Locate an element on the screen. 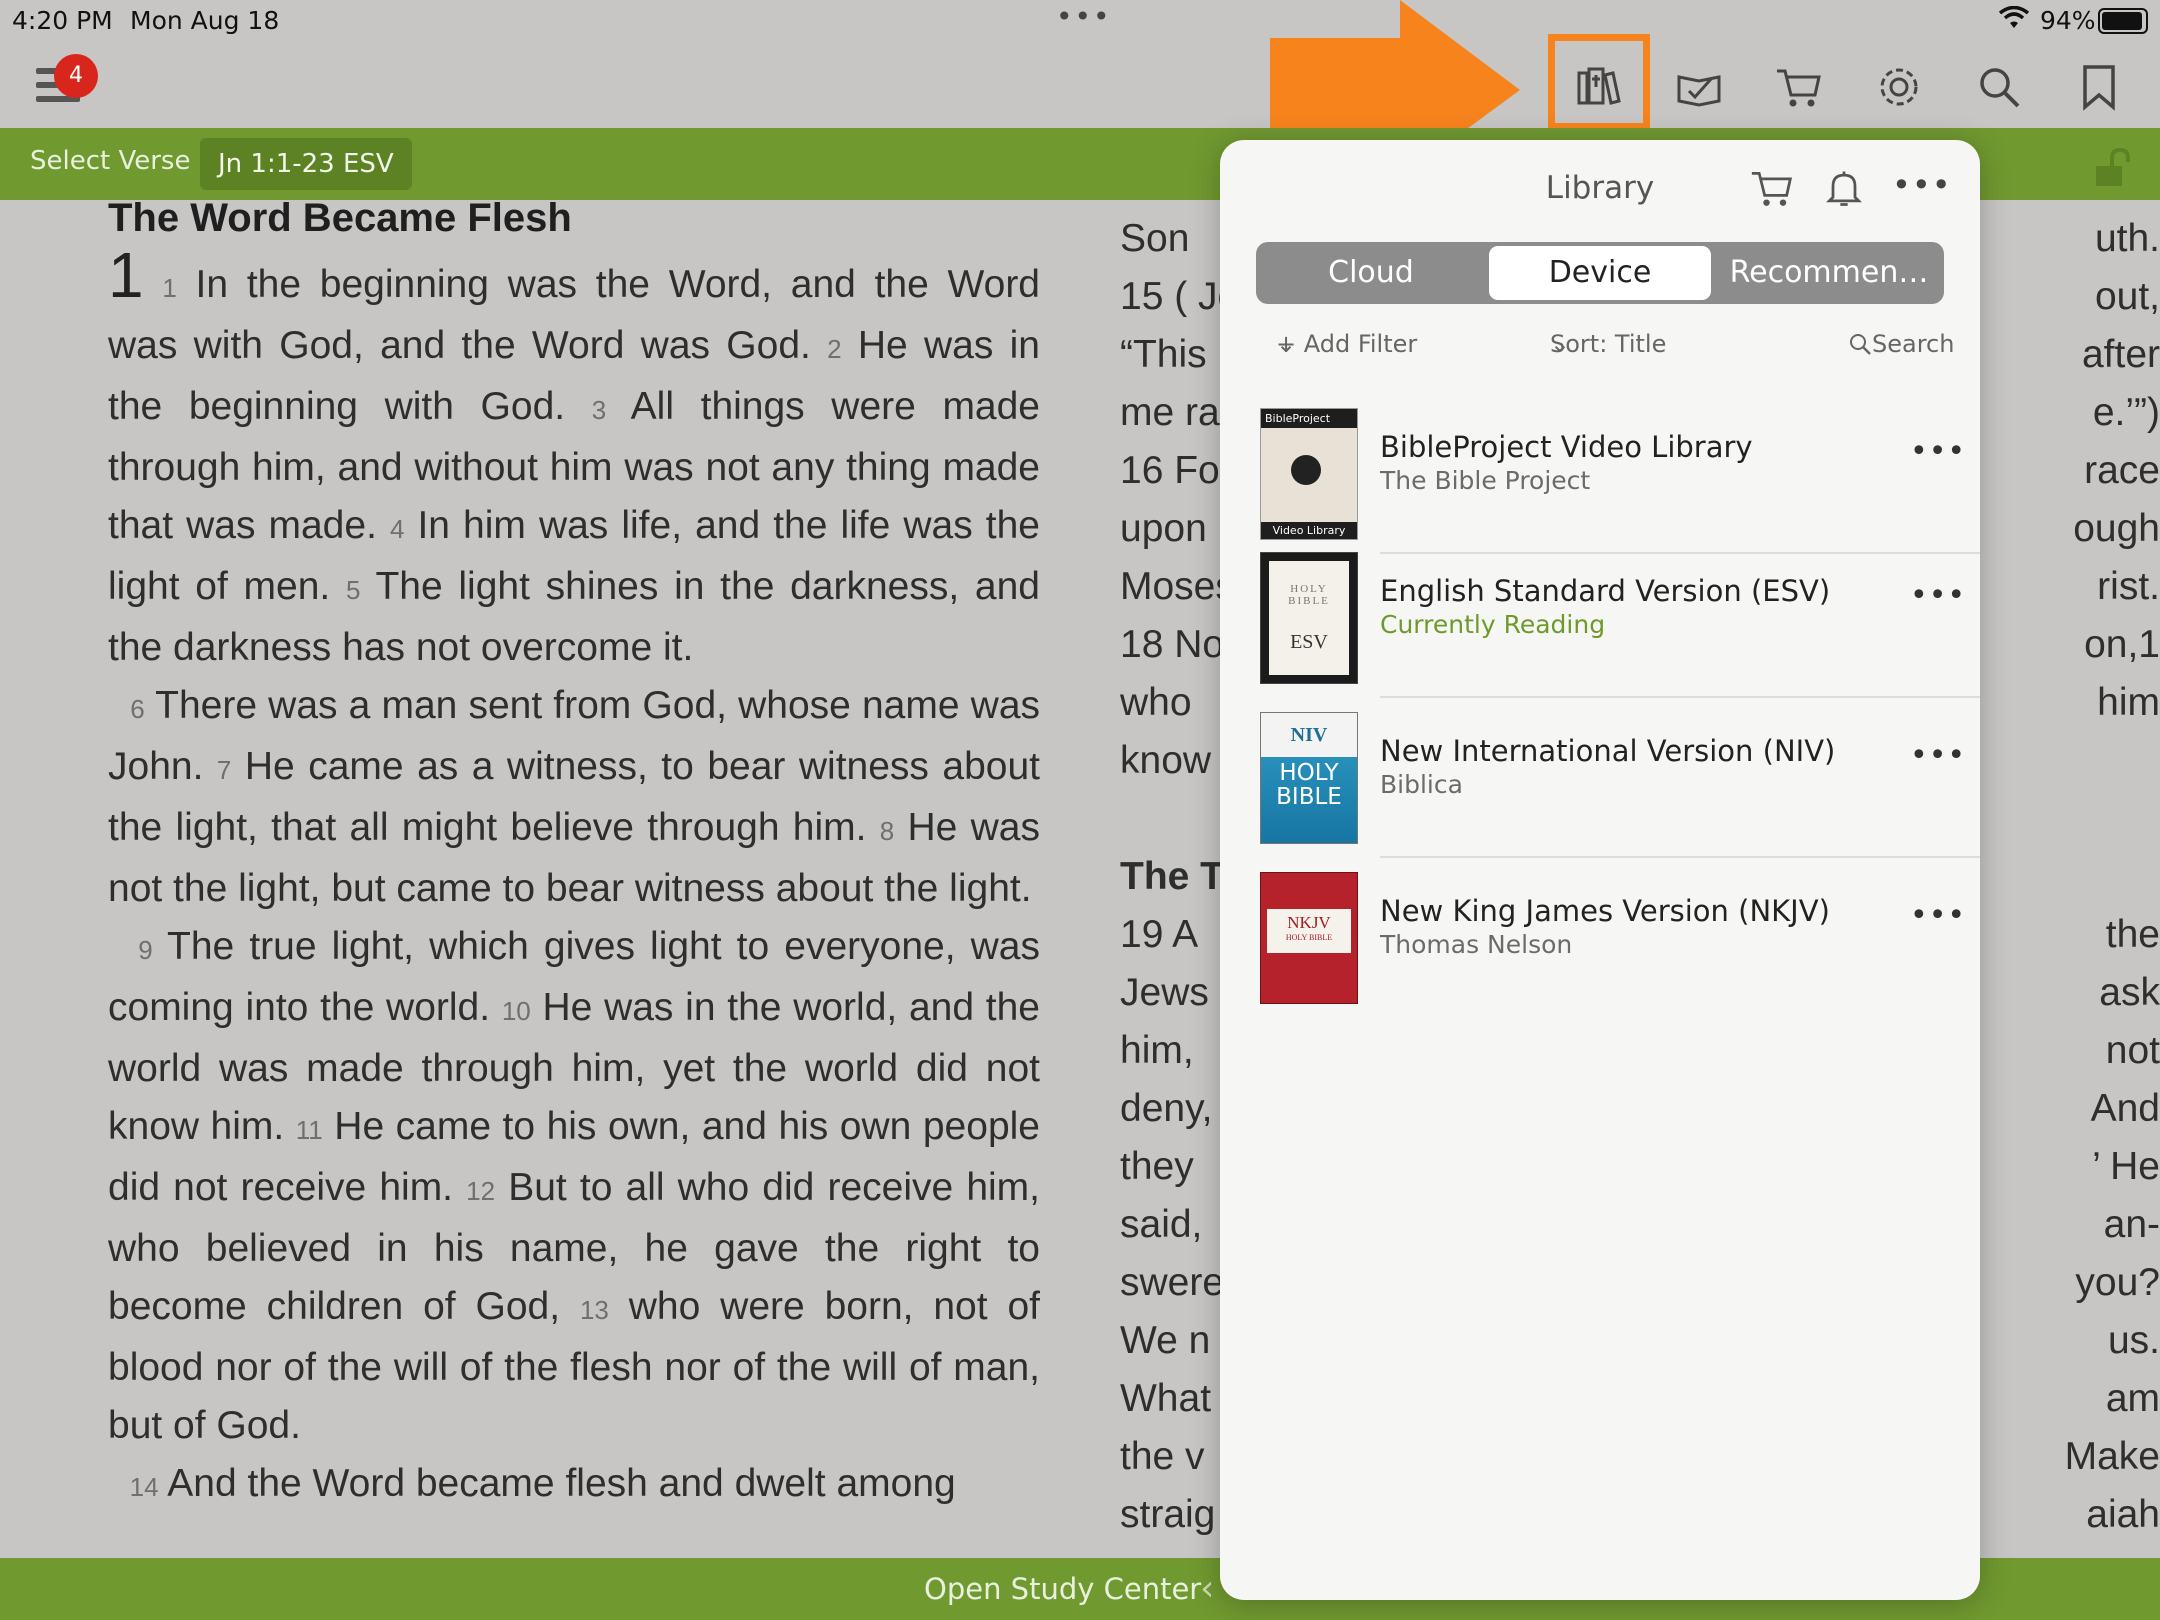 This screenshot has width=2160, height=1620. tab-cloud: Cloud is located at coordinates (1371, 273).